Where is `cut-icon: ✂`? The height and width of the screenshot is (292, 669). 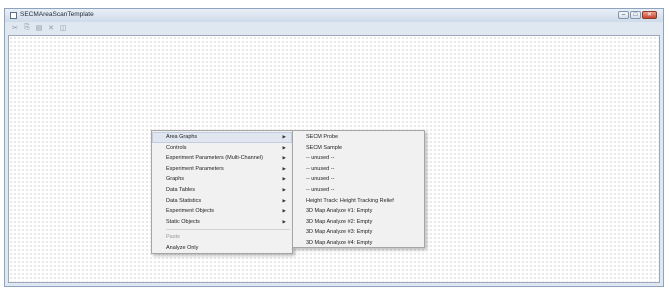
cut-icon: ✂ is located at coordinates (15, 28).